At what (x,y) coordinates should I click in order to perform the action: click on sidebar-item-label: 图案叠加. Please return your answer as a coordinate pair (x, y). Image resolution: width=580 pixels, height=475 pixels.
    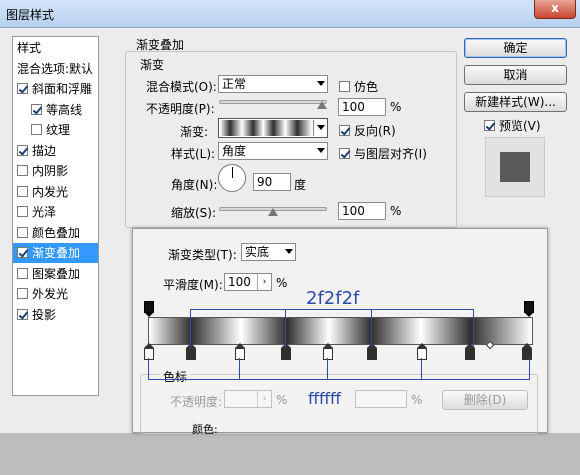
    Looking at the image, I should click on (56, 273).